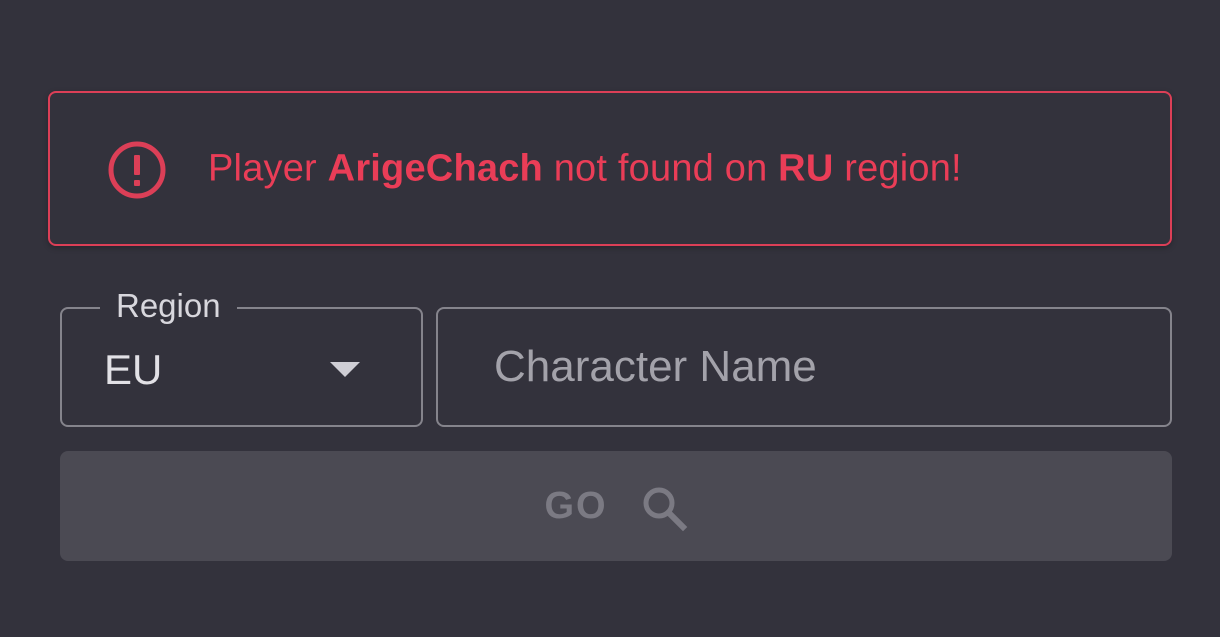  What do you see at coordinates (345, 369) in the screenshot?
I see `dropdown-arrow-icon` at bounding box center [345, 369].